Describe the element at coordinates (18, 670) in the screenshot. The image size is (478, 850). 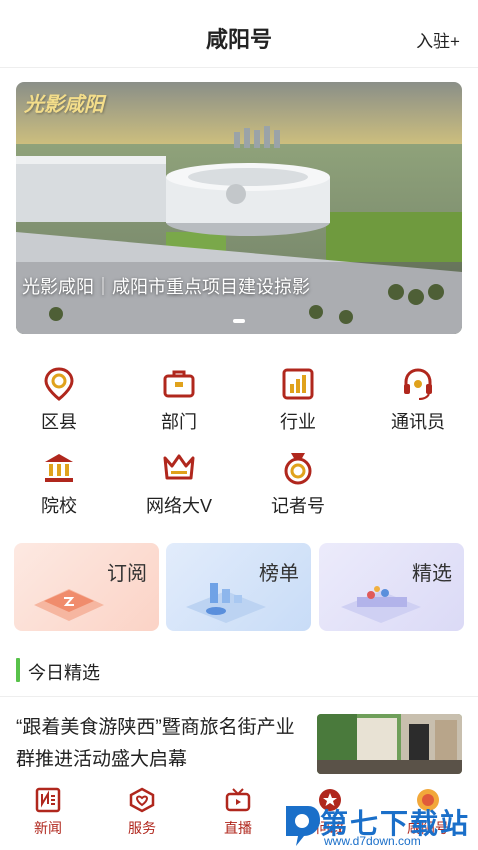
I see `section-accent-bar` at that location.